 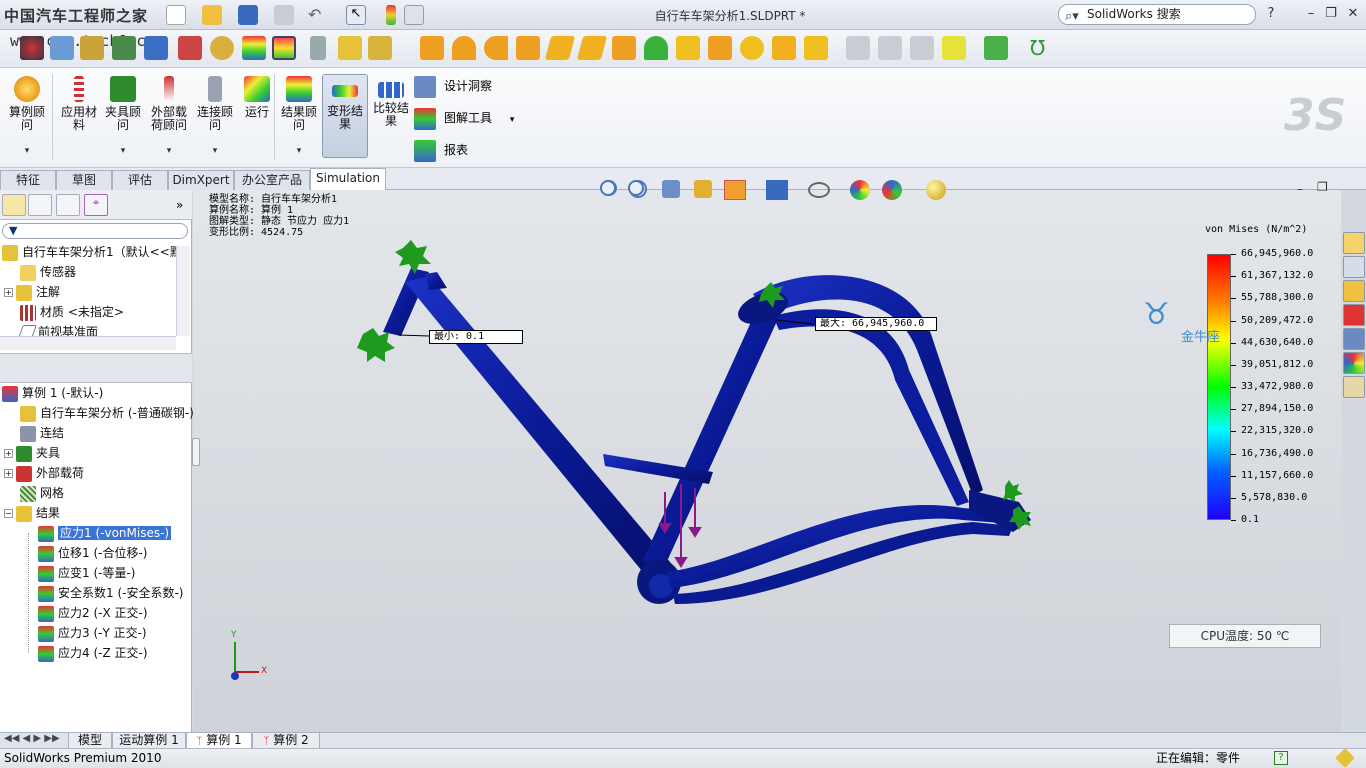 I want to click on tab-study-2: ᛉ 算例 2, so click(x=286, y=741).